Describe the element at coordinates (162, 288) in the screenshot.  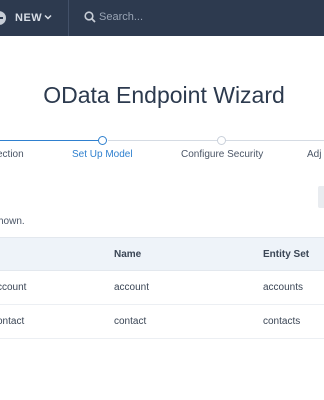
I see `table-row: ccount account accounts` at that location.